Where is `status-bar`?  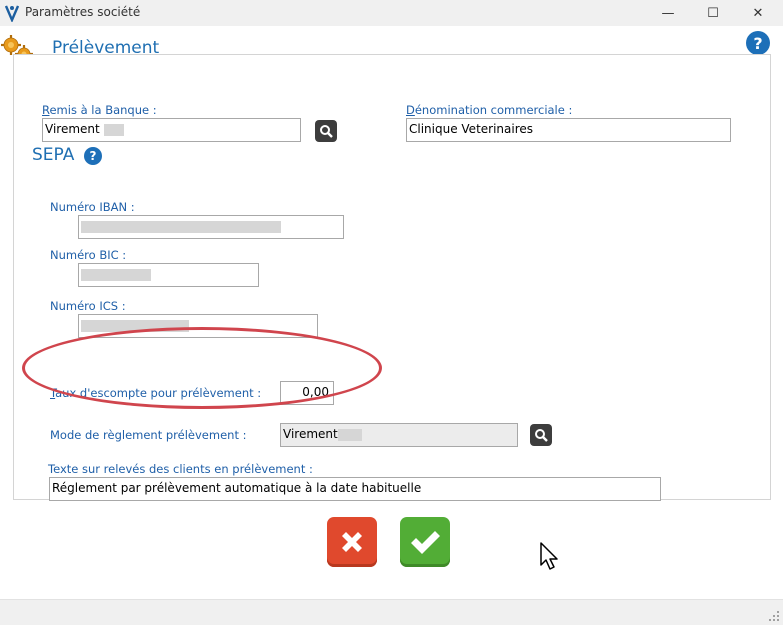
status-bar is located at coordinates (391, 612).